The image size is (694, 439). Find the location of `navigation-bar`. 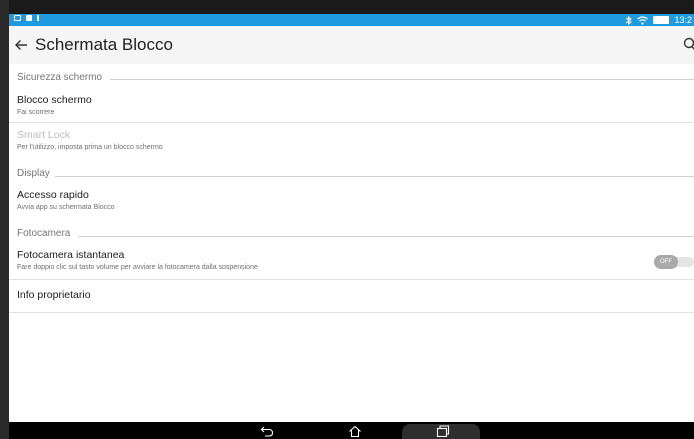

navigation-bar is located at coordinates (351, 430).